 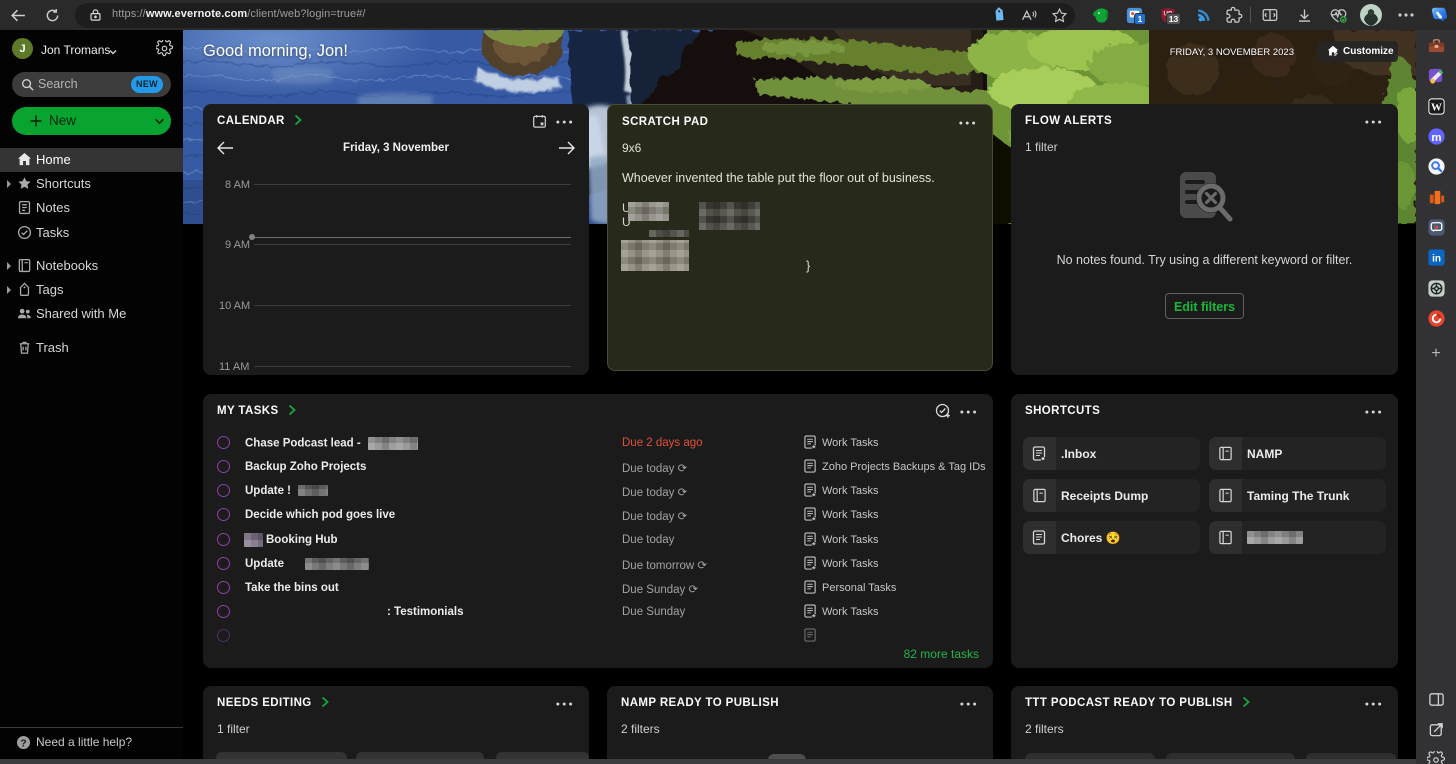 I want to click on svg-text: in, so click(x=1436, y=258).